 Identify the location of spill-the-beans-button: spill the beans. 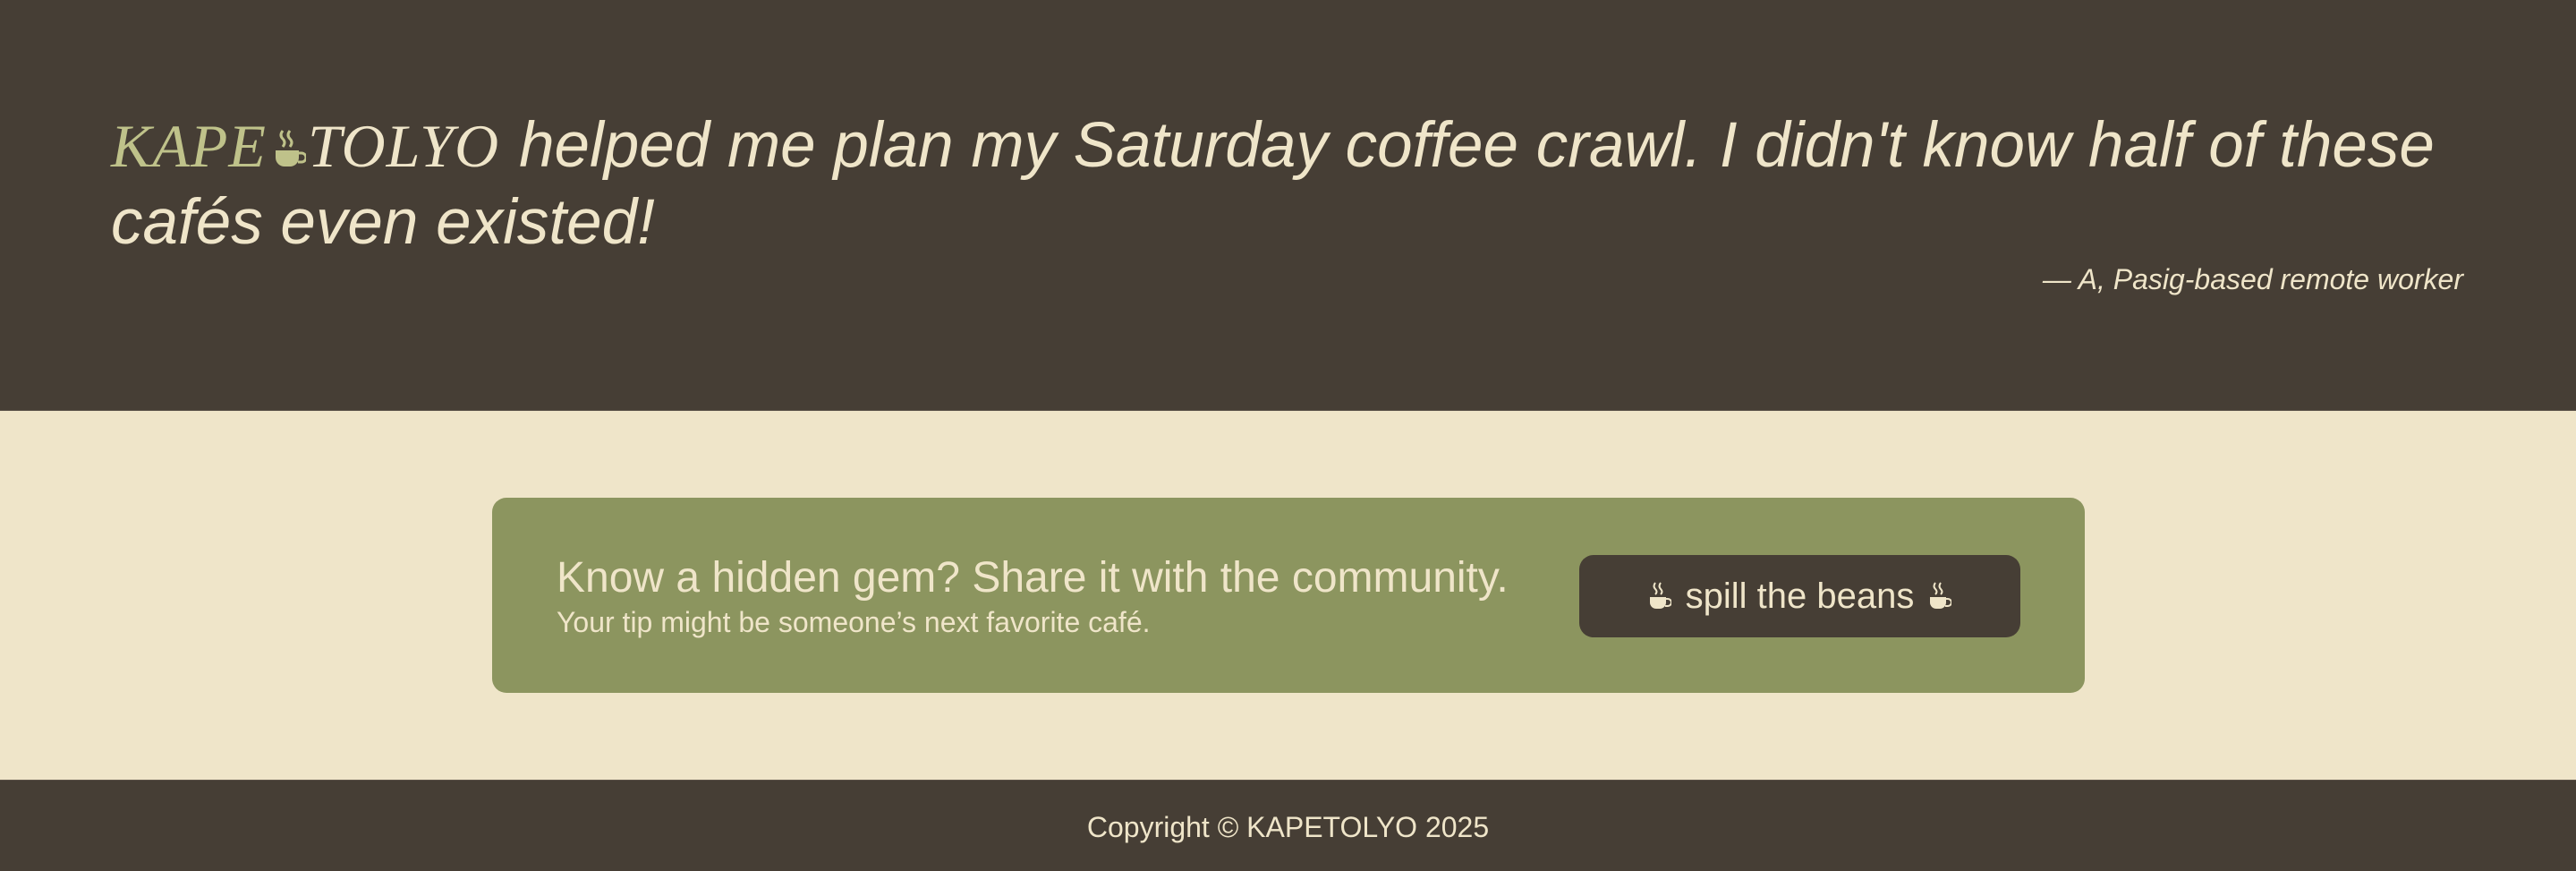
(1799, 596).